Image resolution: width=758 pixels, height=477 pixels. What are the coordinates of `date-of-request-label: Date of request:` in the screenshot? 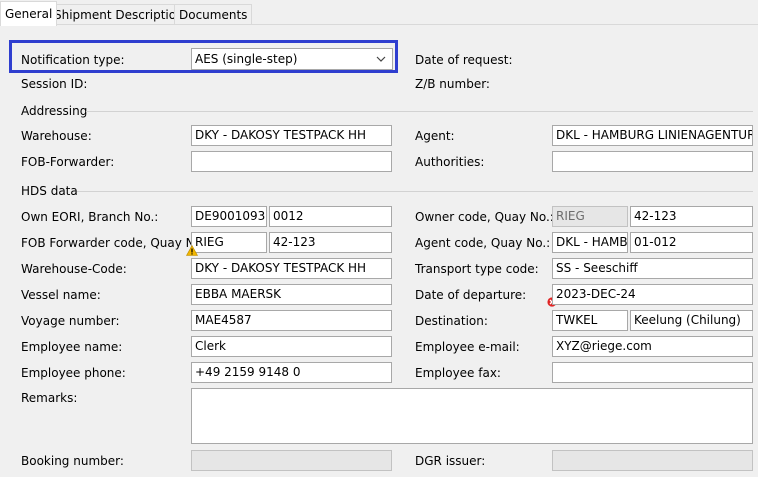 It's located at (464, 60).